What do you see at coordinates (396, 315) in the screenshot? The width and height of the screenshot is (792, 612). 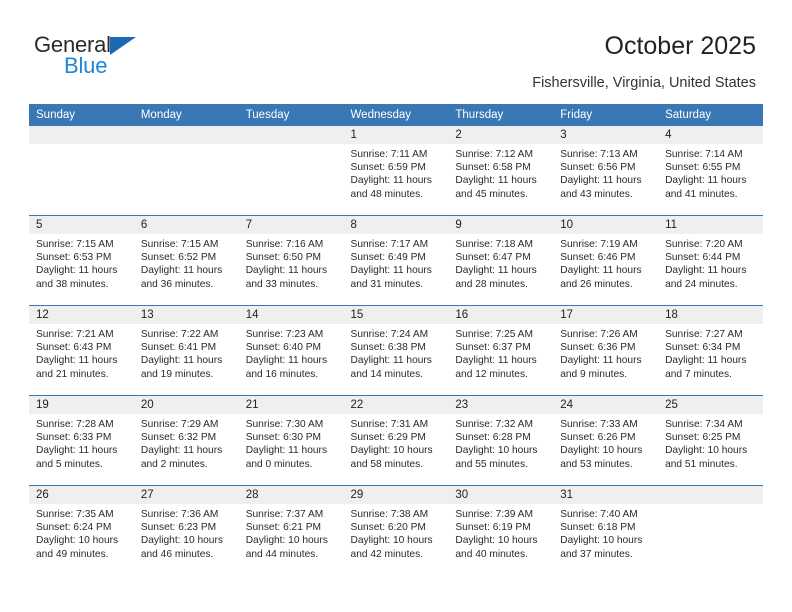 I see `day-number: 15` at bounding box center [396, 315].